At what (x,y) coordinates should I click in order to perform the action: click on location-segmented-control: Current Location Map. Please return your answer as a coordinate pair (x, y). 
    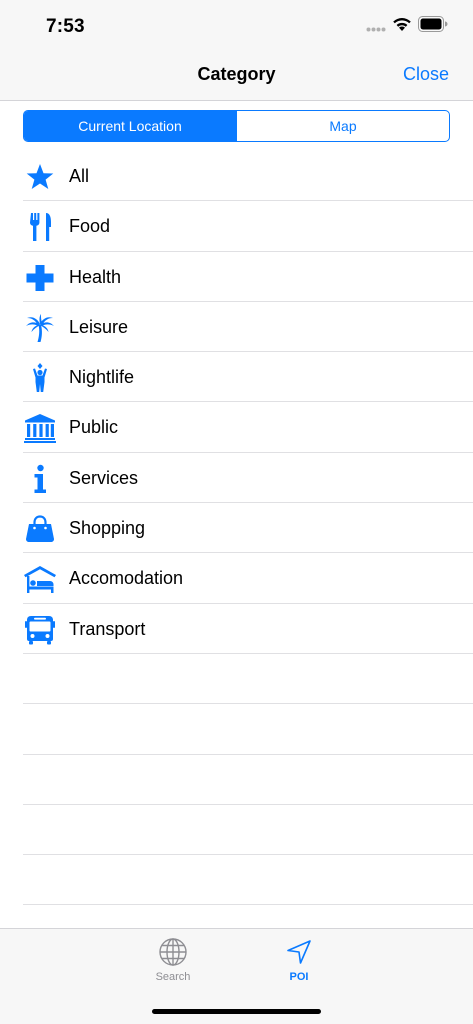
    Looking at the image, I should click on (236, 126).